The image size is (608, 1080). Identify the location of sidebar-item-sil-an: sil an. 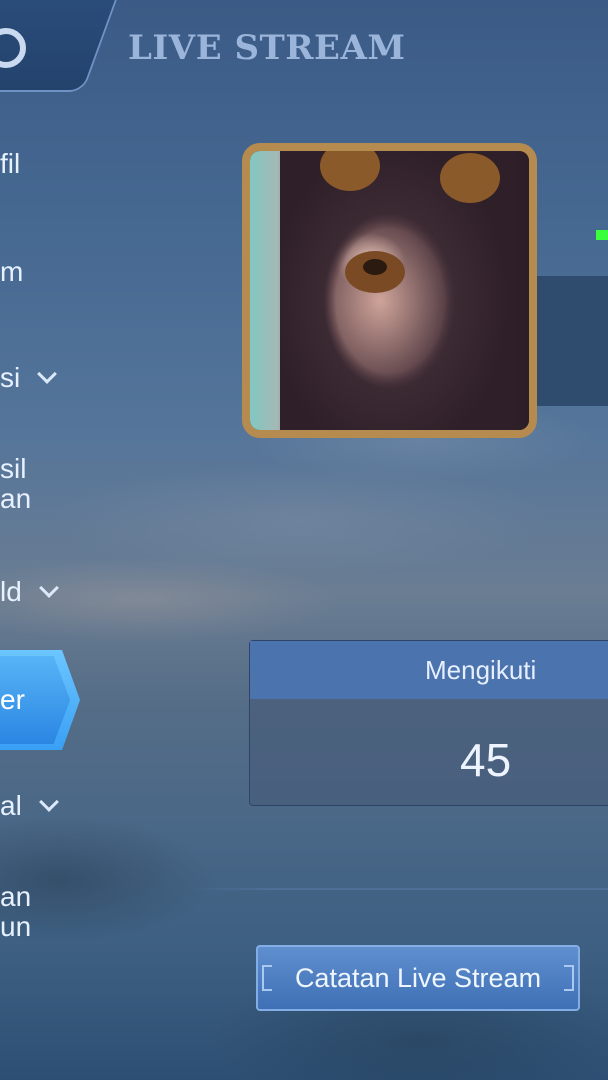
(15, 484).